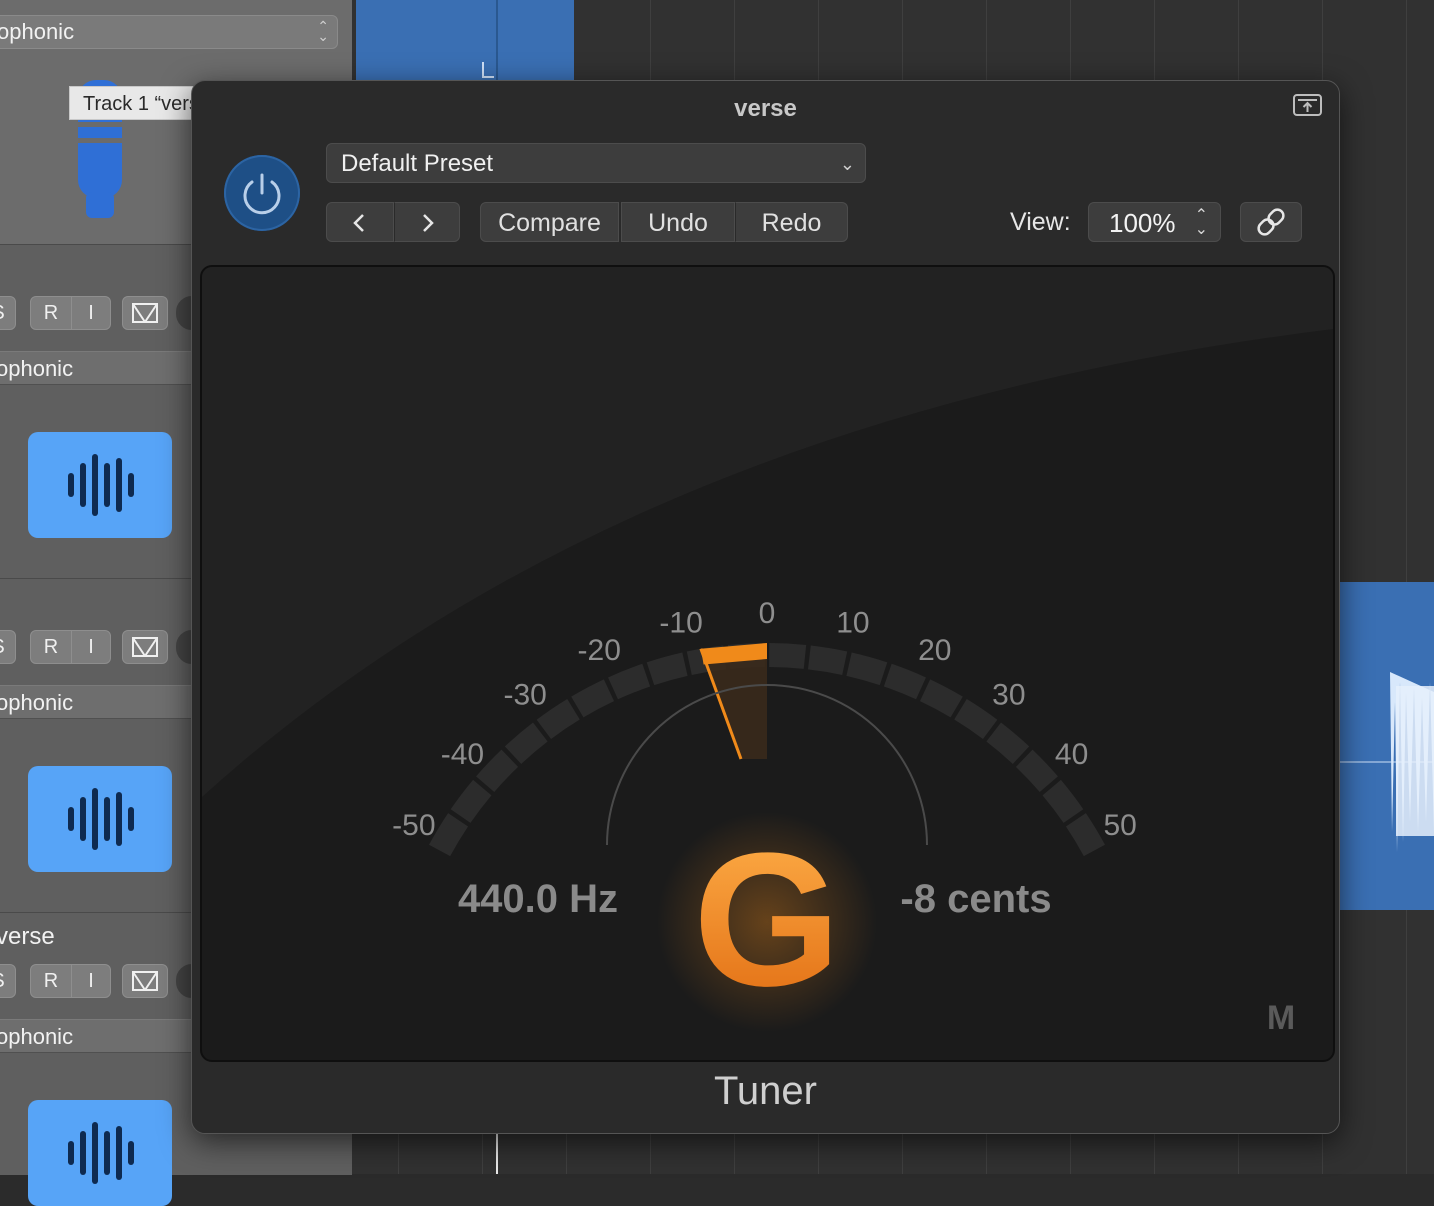  Describe the element at coordinates (680, 622) in the screenshot. I see `scale-label: -10` at that location.